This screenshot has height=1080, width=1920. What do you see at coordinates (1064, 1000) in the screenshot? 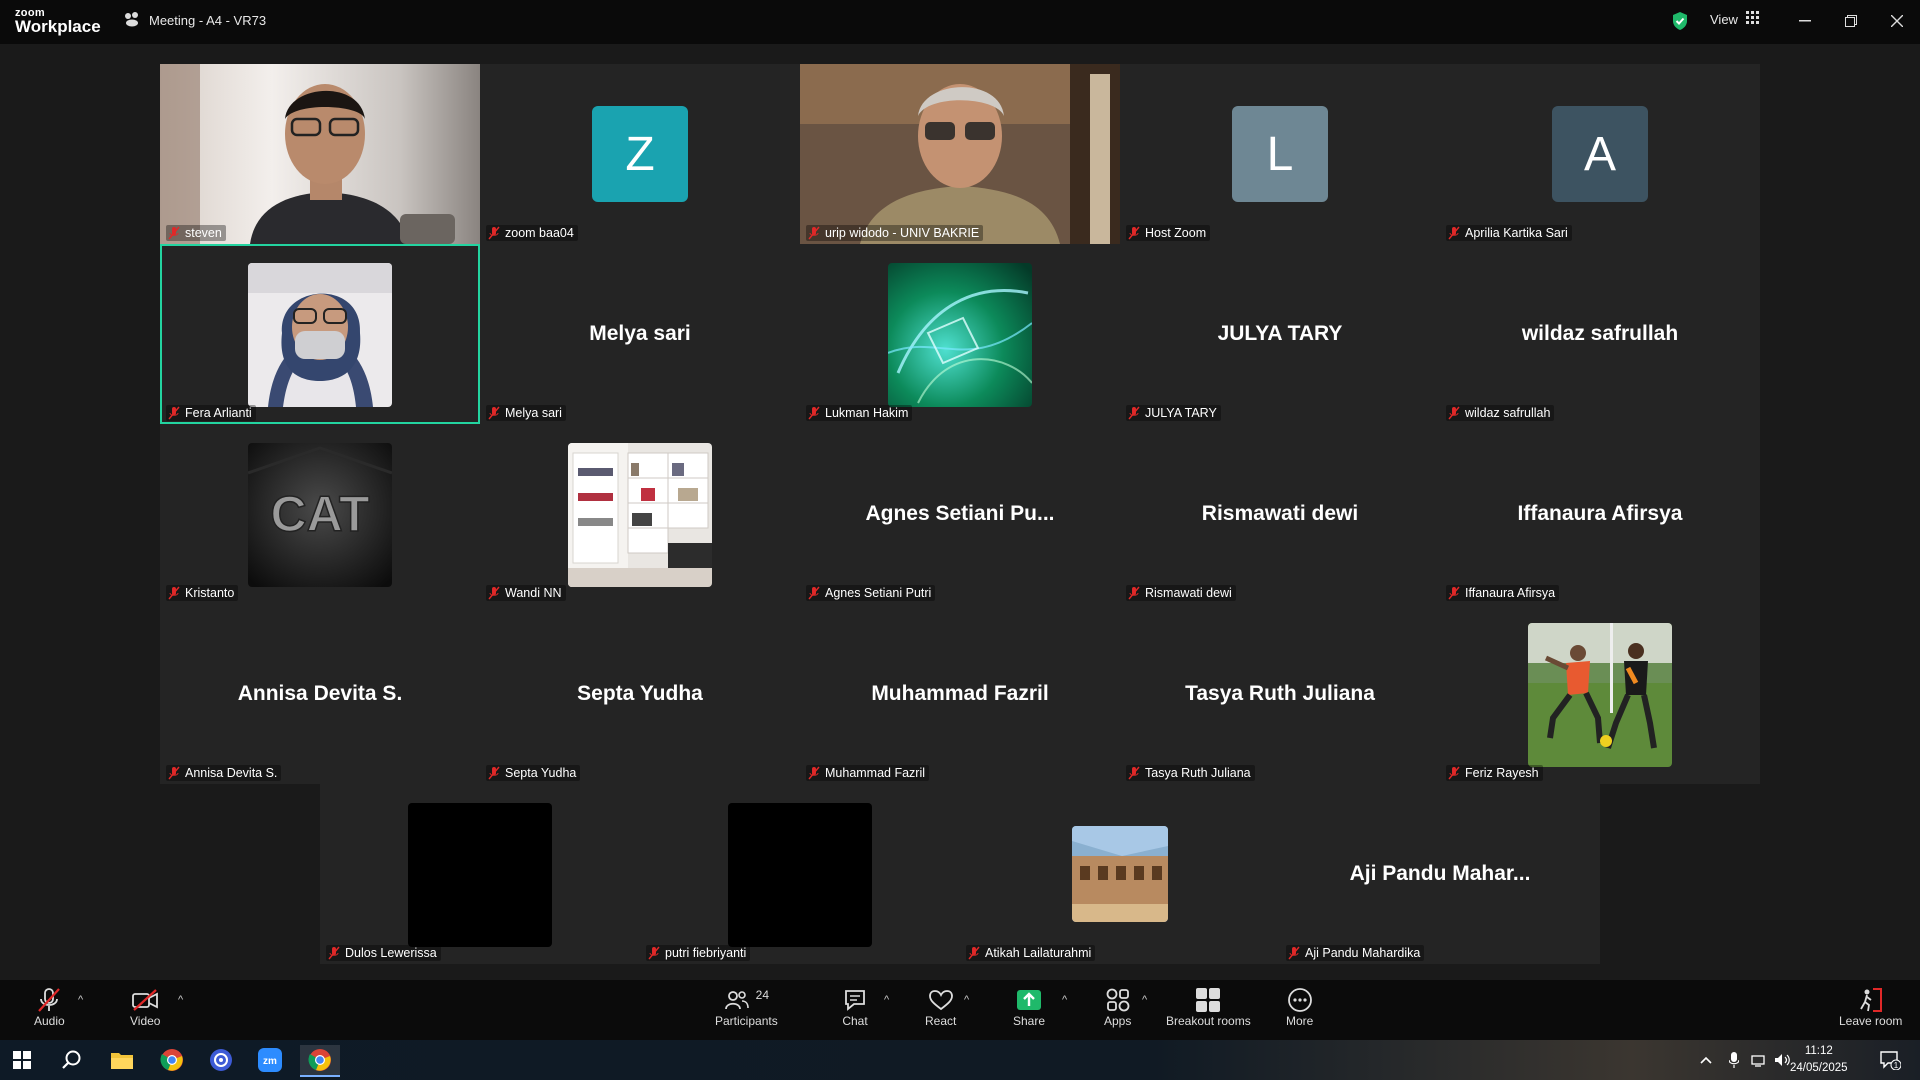
I see `share-options-caret-icon: ^` at bounding box center [1064, 1000].